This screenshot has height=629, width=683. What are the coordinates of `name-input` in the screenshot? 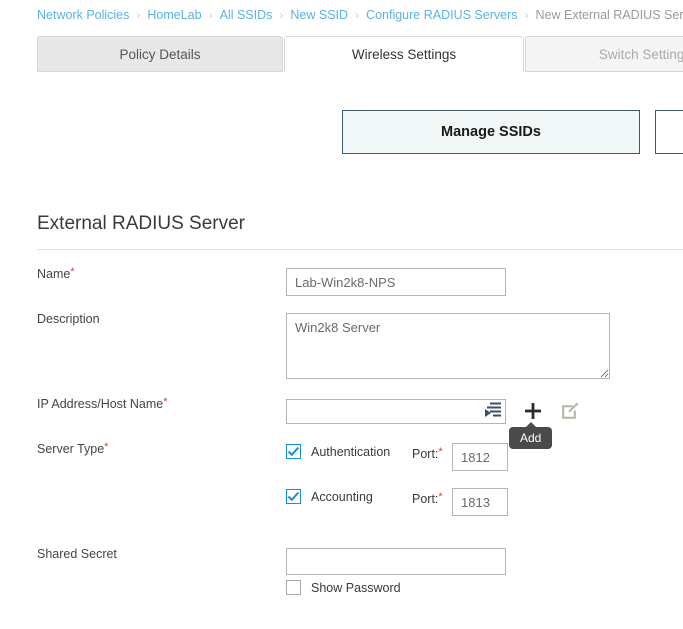 It's located at (396, 282).